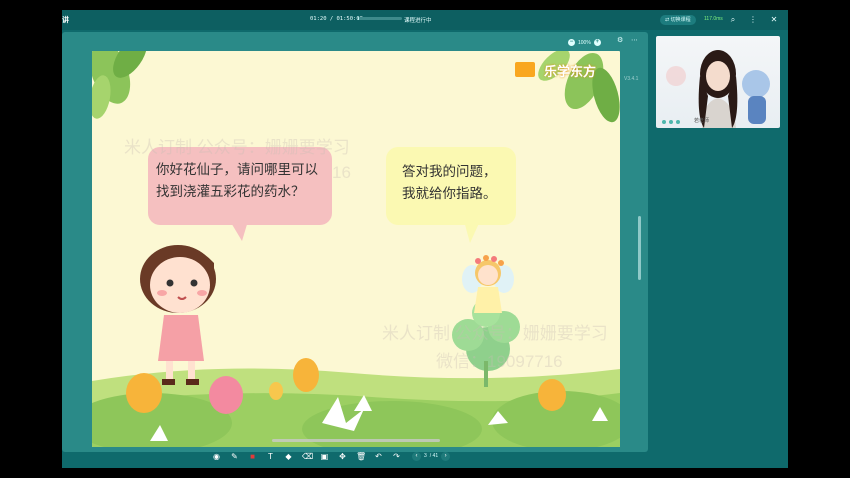 This screenshot has height=478, width=850. I want to click on pointer-icon: ◉, so click(216, 456).